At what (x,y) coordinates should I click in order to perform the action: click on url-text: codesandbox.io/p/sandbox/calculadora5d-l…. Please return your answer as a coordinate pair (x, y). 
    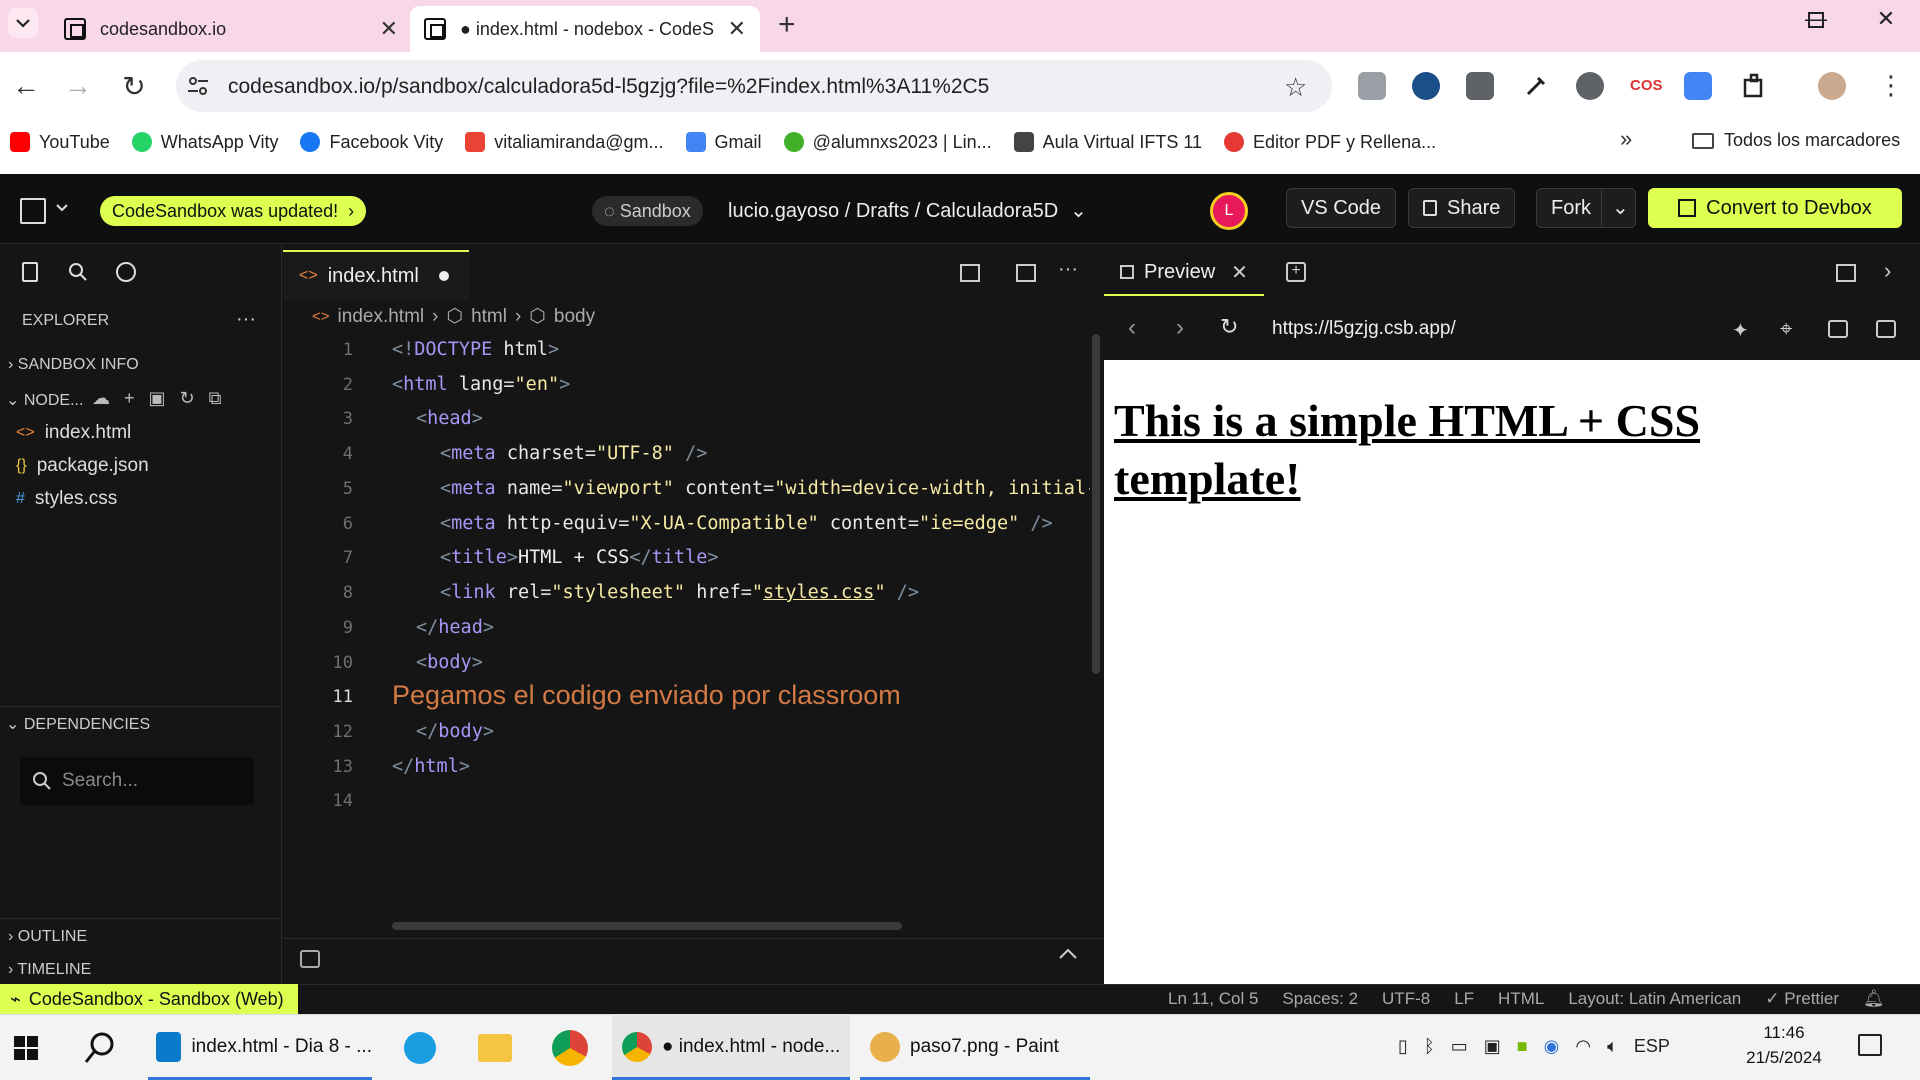
    Looking at the image, I should click on (608, 87).